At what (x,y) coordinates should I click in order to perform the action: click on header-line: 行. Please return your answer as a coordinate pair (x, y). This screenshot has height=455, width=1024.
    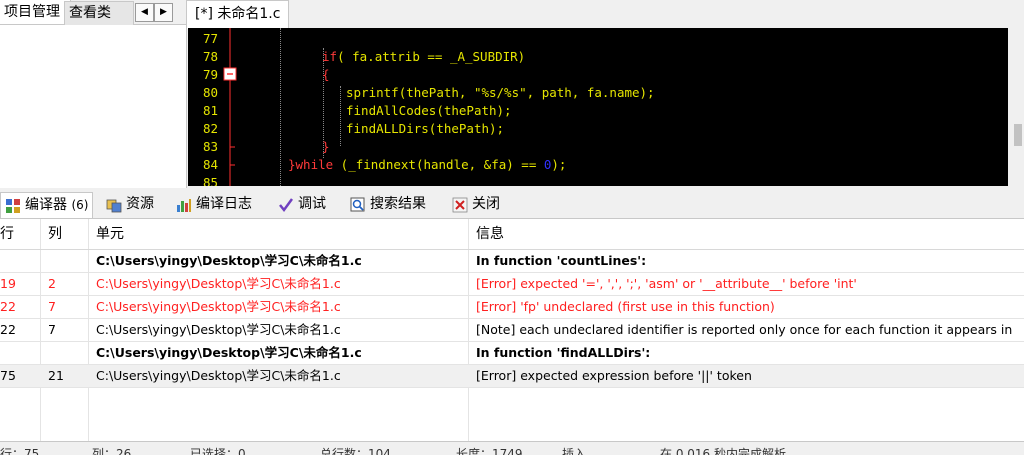
    Looking at the image, I should click on (7, 234).